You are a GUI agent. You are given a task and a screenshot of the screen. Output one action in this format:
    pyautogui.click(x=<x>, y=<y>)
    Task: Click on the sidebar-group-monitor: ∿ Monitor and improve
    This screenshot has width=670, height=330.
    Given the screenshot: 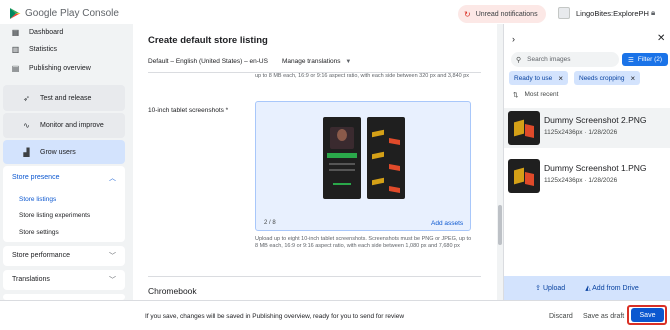 What is the action you would take?
    pyautogui.click(x=64, y=125)
    